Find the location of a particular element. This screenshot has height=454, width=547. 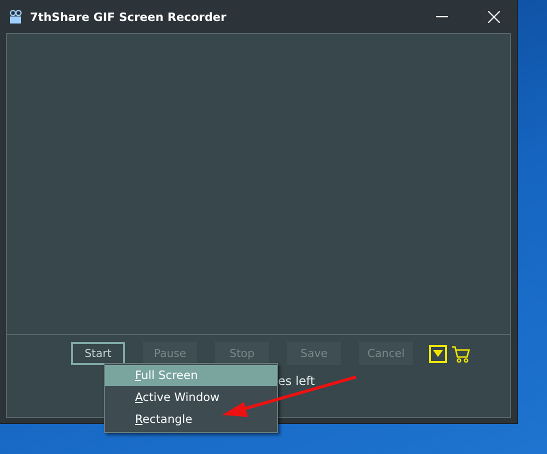

window-title: 7thShare GIF Screen Recorder is located at coordinates (129, 17).